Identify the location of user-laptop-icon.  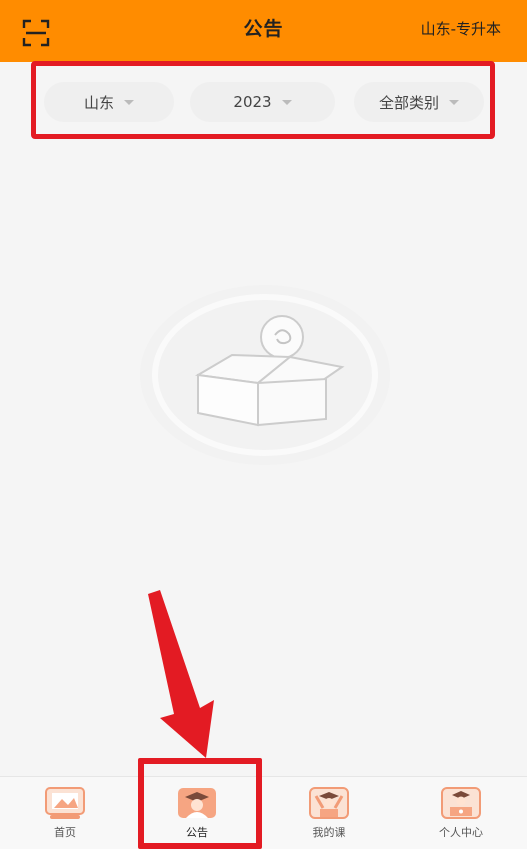
(461, 803).